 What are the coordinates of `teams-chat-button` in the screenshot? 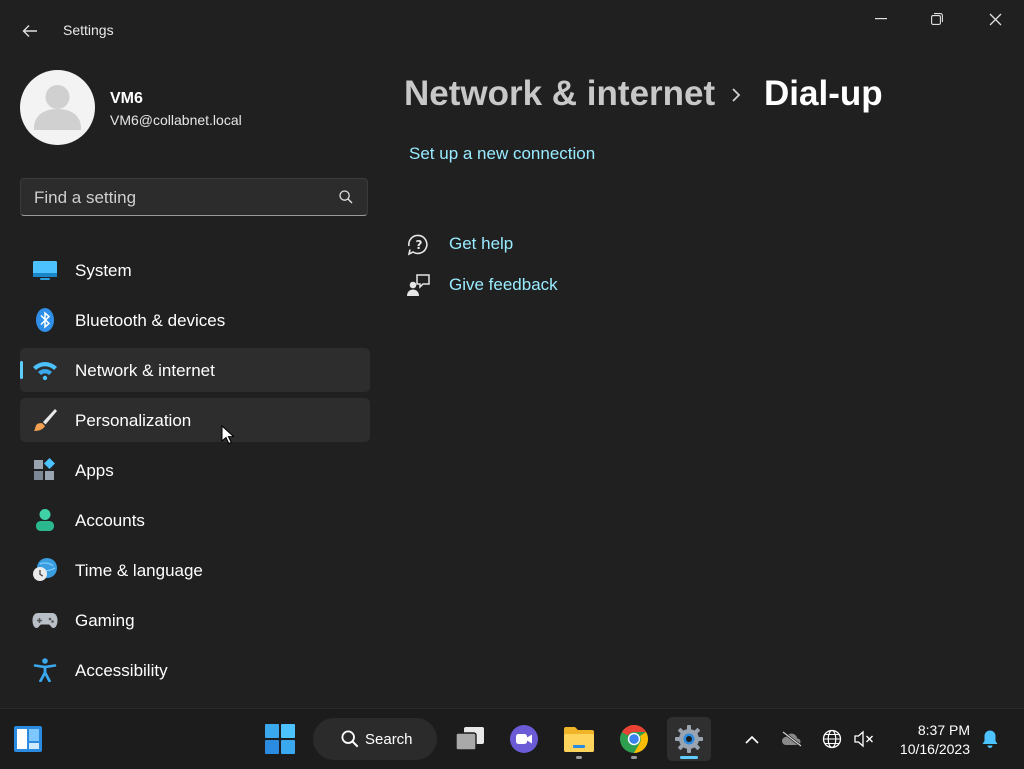 It's located at (524, 739).